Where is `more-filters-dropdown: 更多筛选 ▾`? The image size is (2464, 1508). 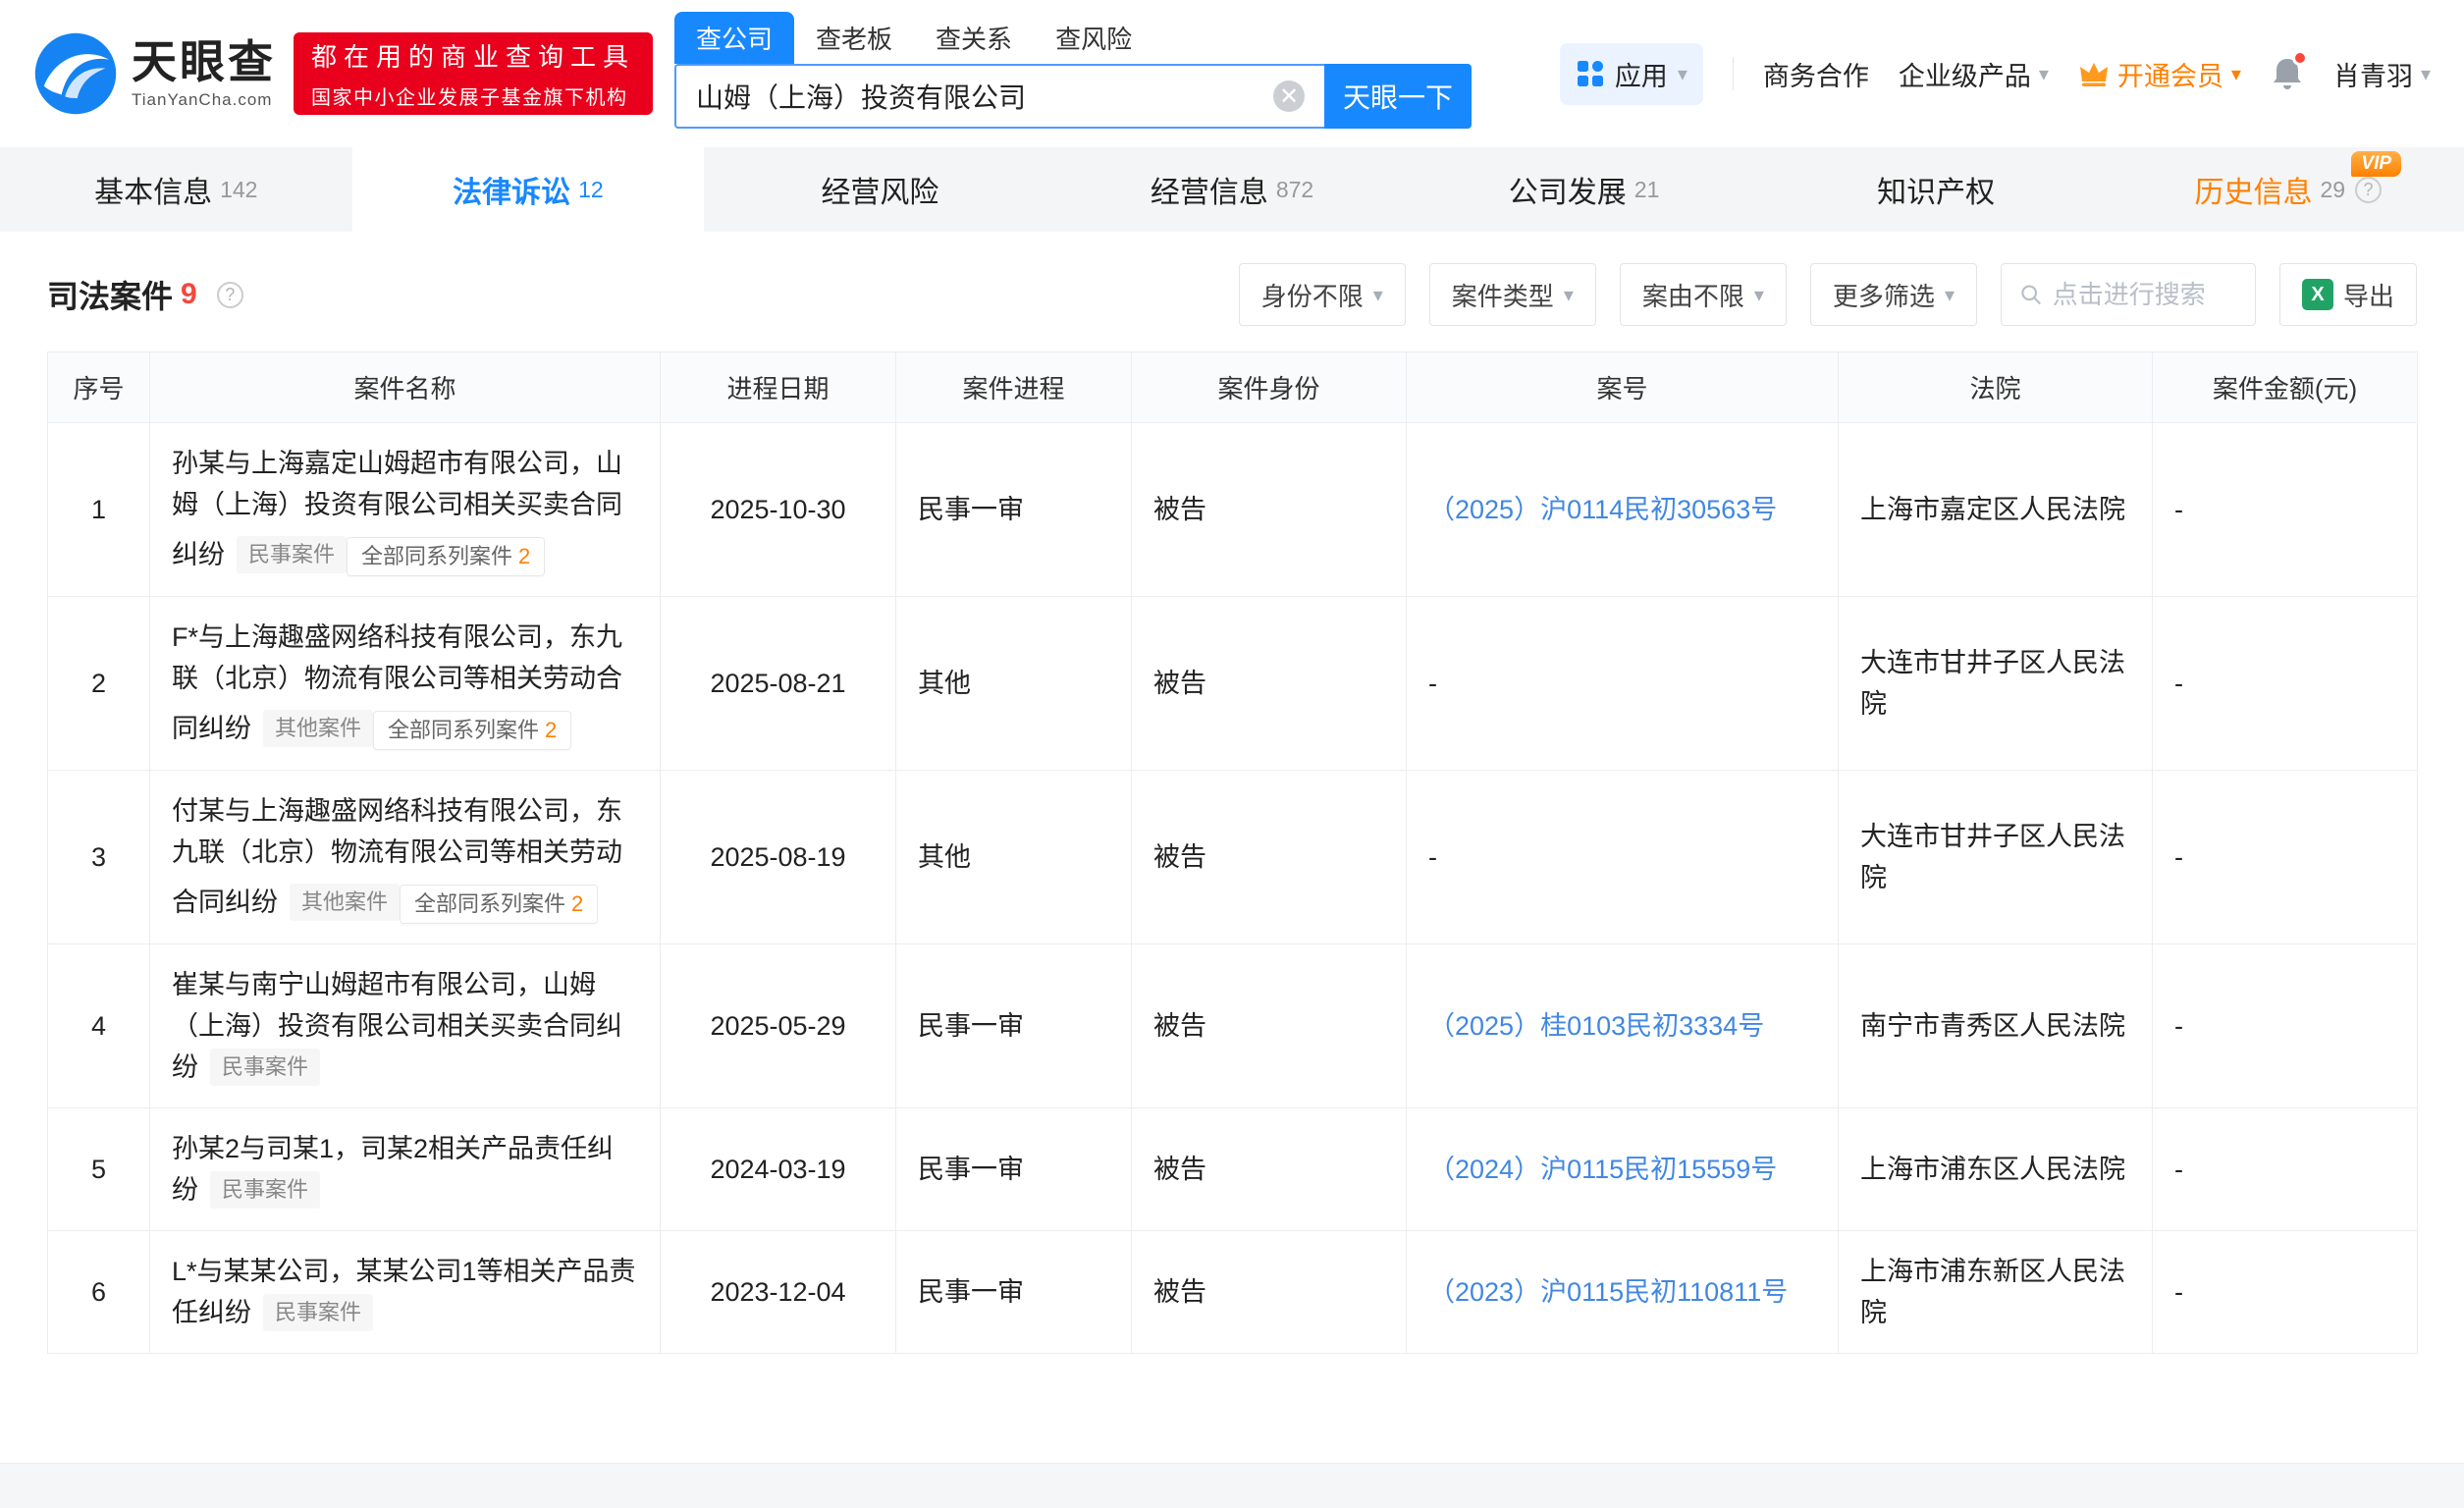 more-filters-dropdown: 更多筛选 ▾ is located at coordinates (1893, 294).